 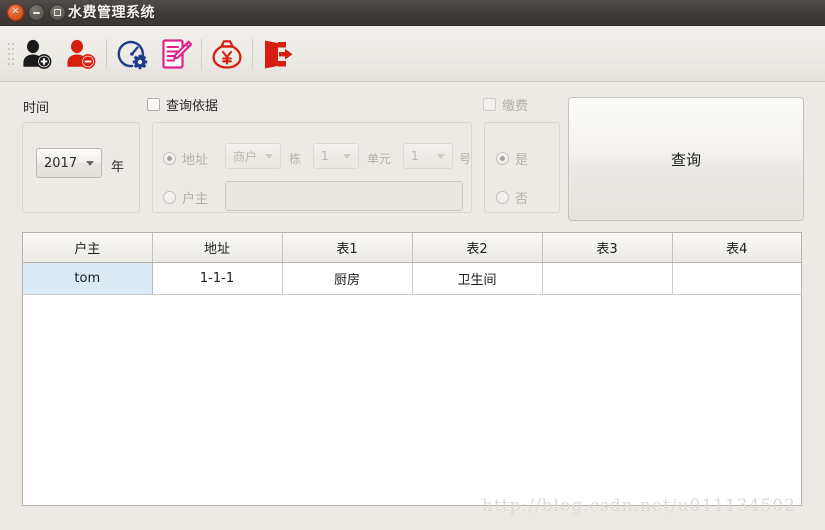 What do you see at coordinates (477, 248) in the screenshot?
I see `column-header-meter2: 表2` at bounding box center [477, 248].